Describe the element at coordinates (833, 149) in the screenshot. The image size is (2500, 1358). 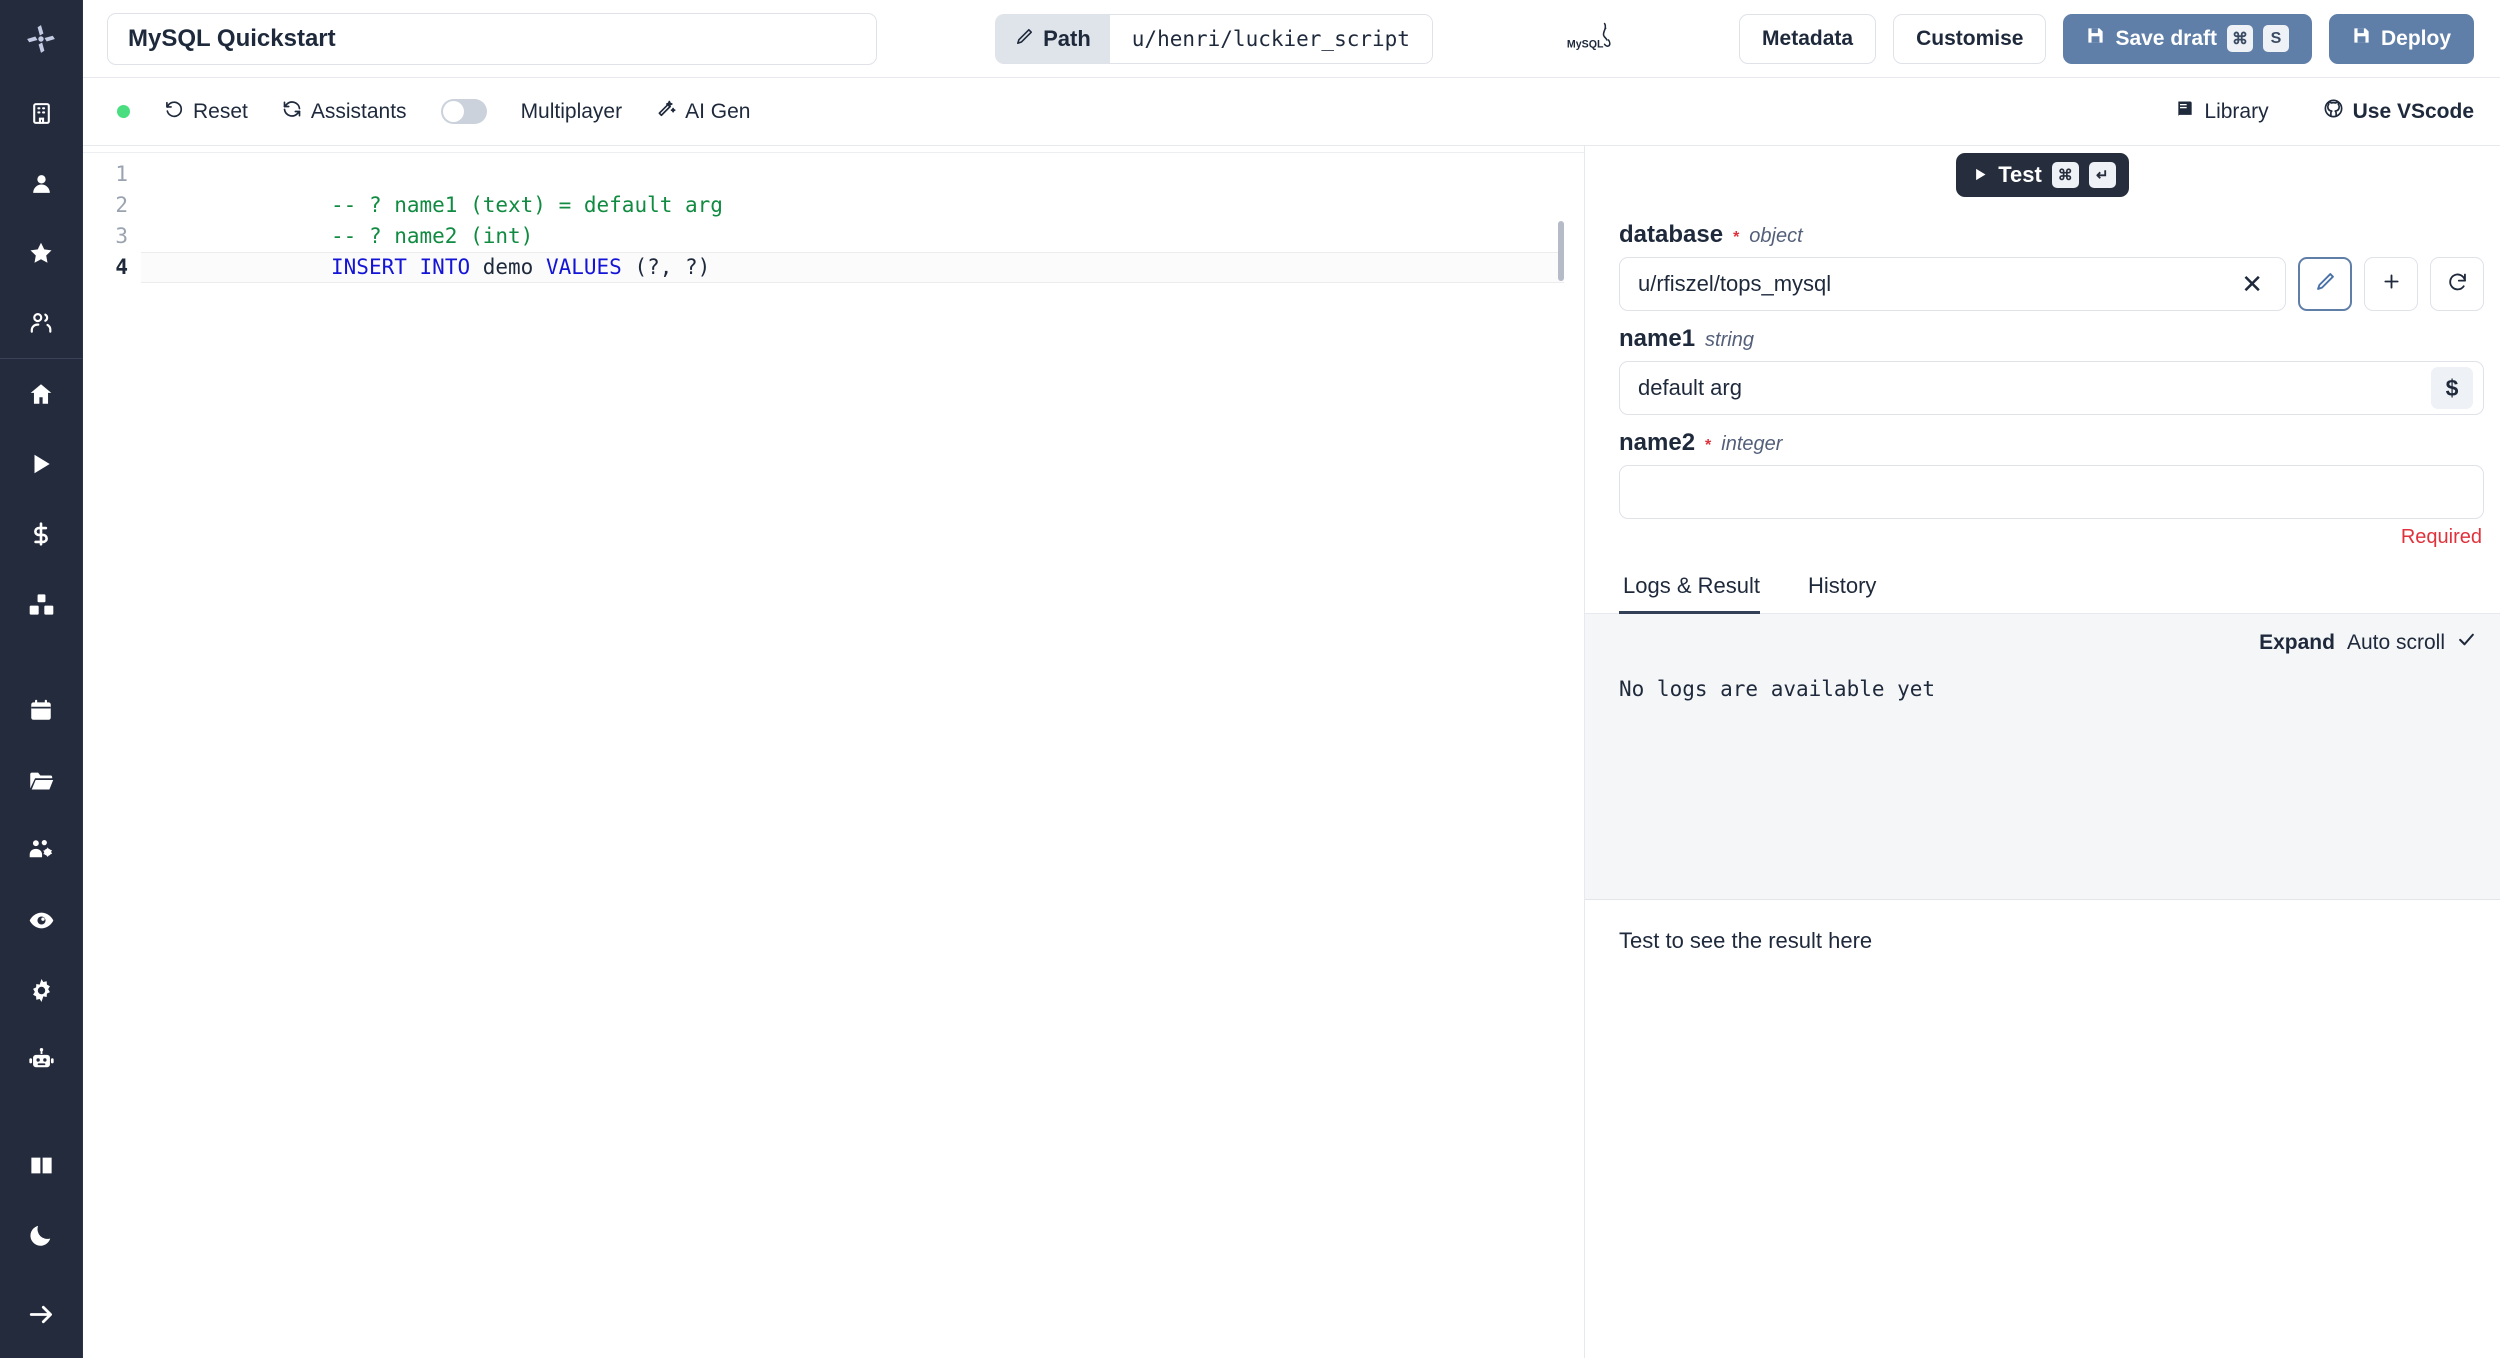
I see `editor-top-scrollbar` at that location.